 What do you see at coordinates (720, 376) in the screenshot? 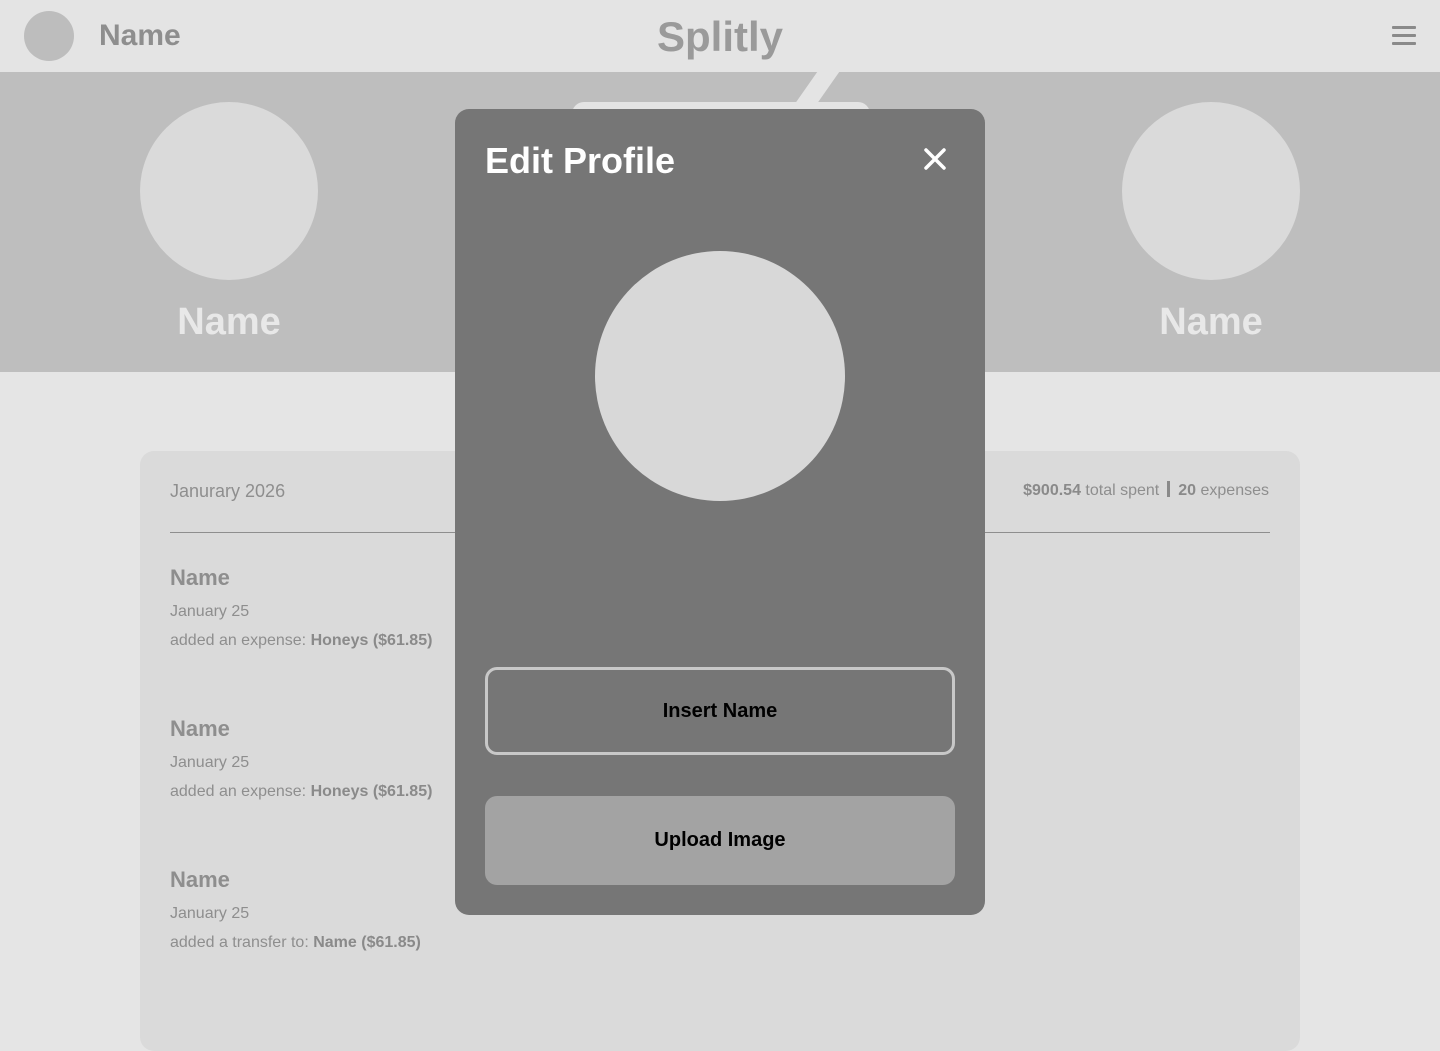
I see `profile-avatar` at bounding box center [720, 376].